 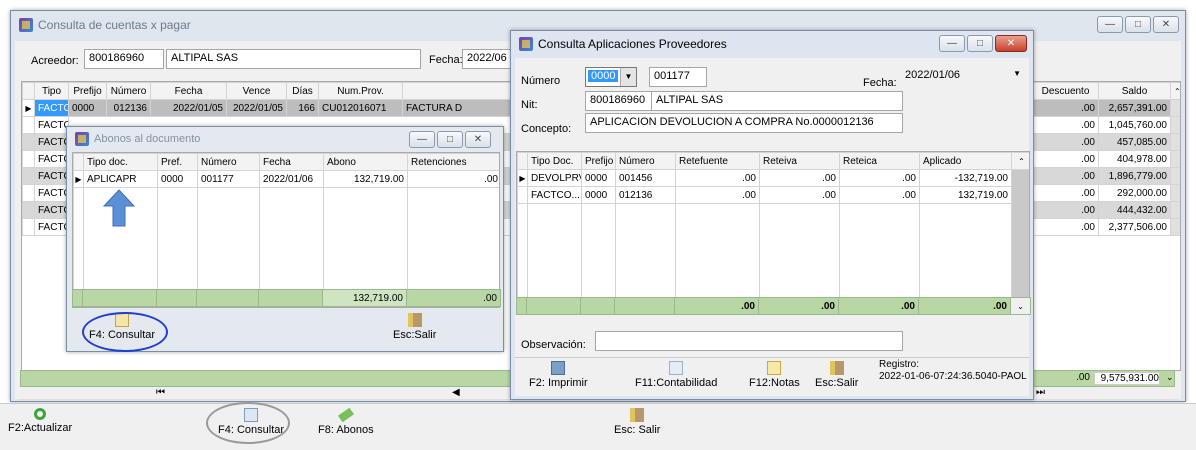 What do you see at coordinates (878, 306) in the screenshot?
I see `total-reteica: .00` at bounding box center [878, 306].